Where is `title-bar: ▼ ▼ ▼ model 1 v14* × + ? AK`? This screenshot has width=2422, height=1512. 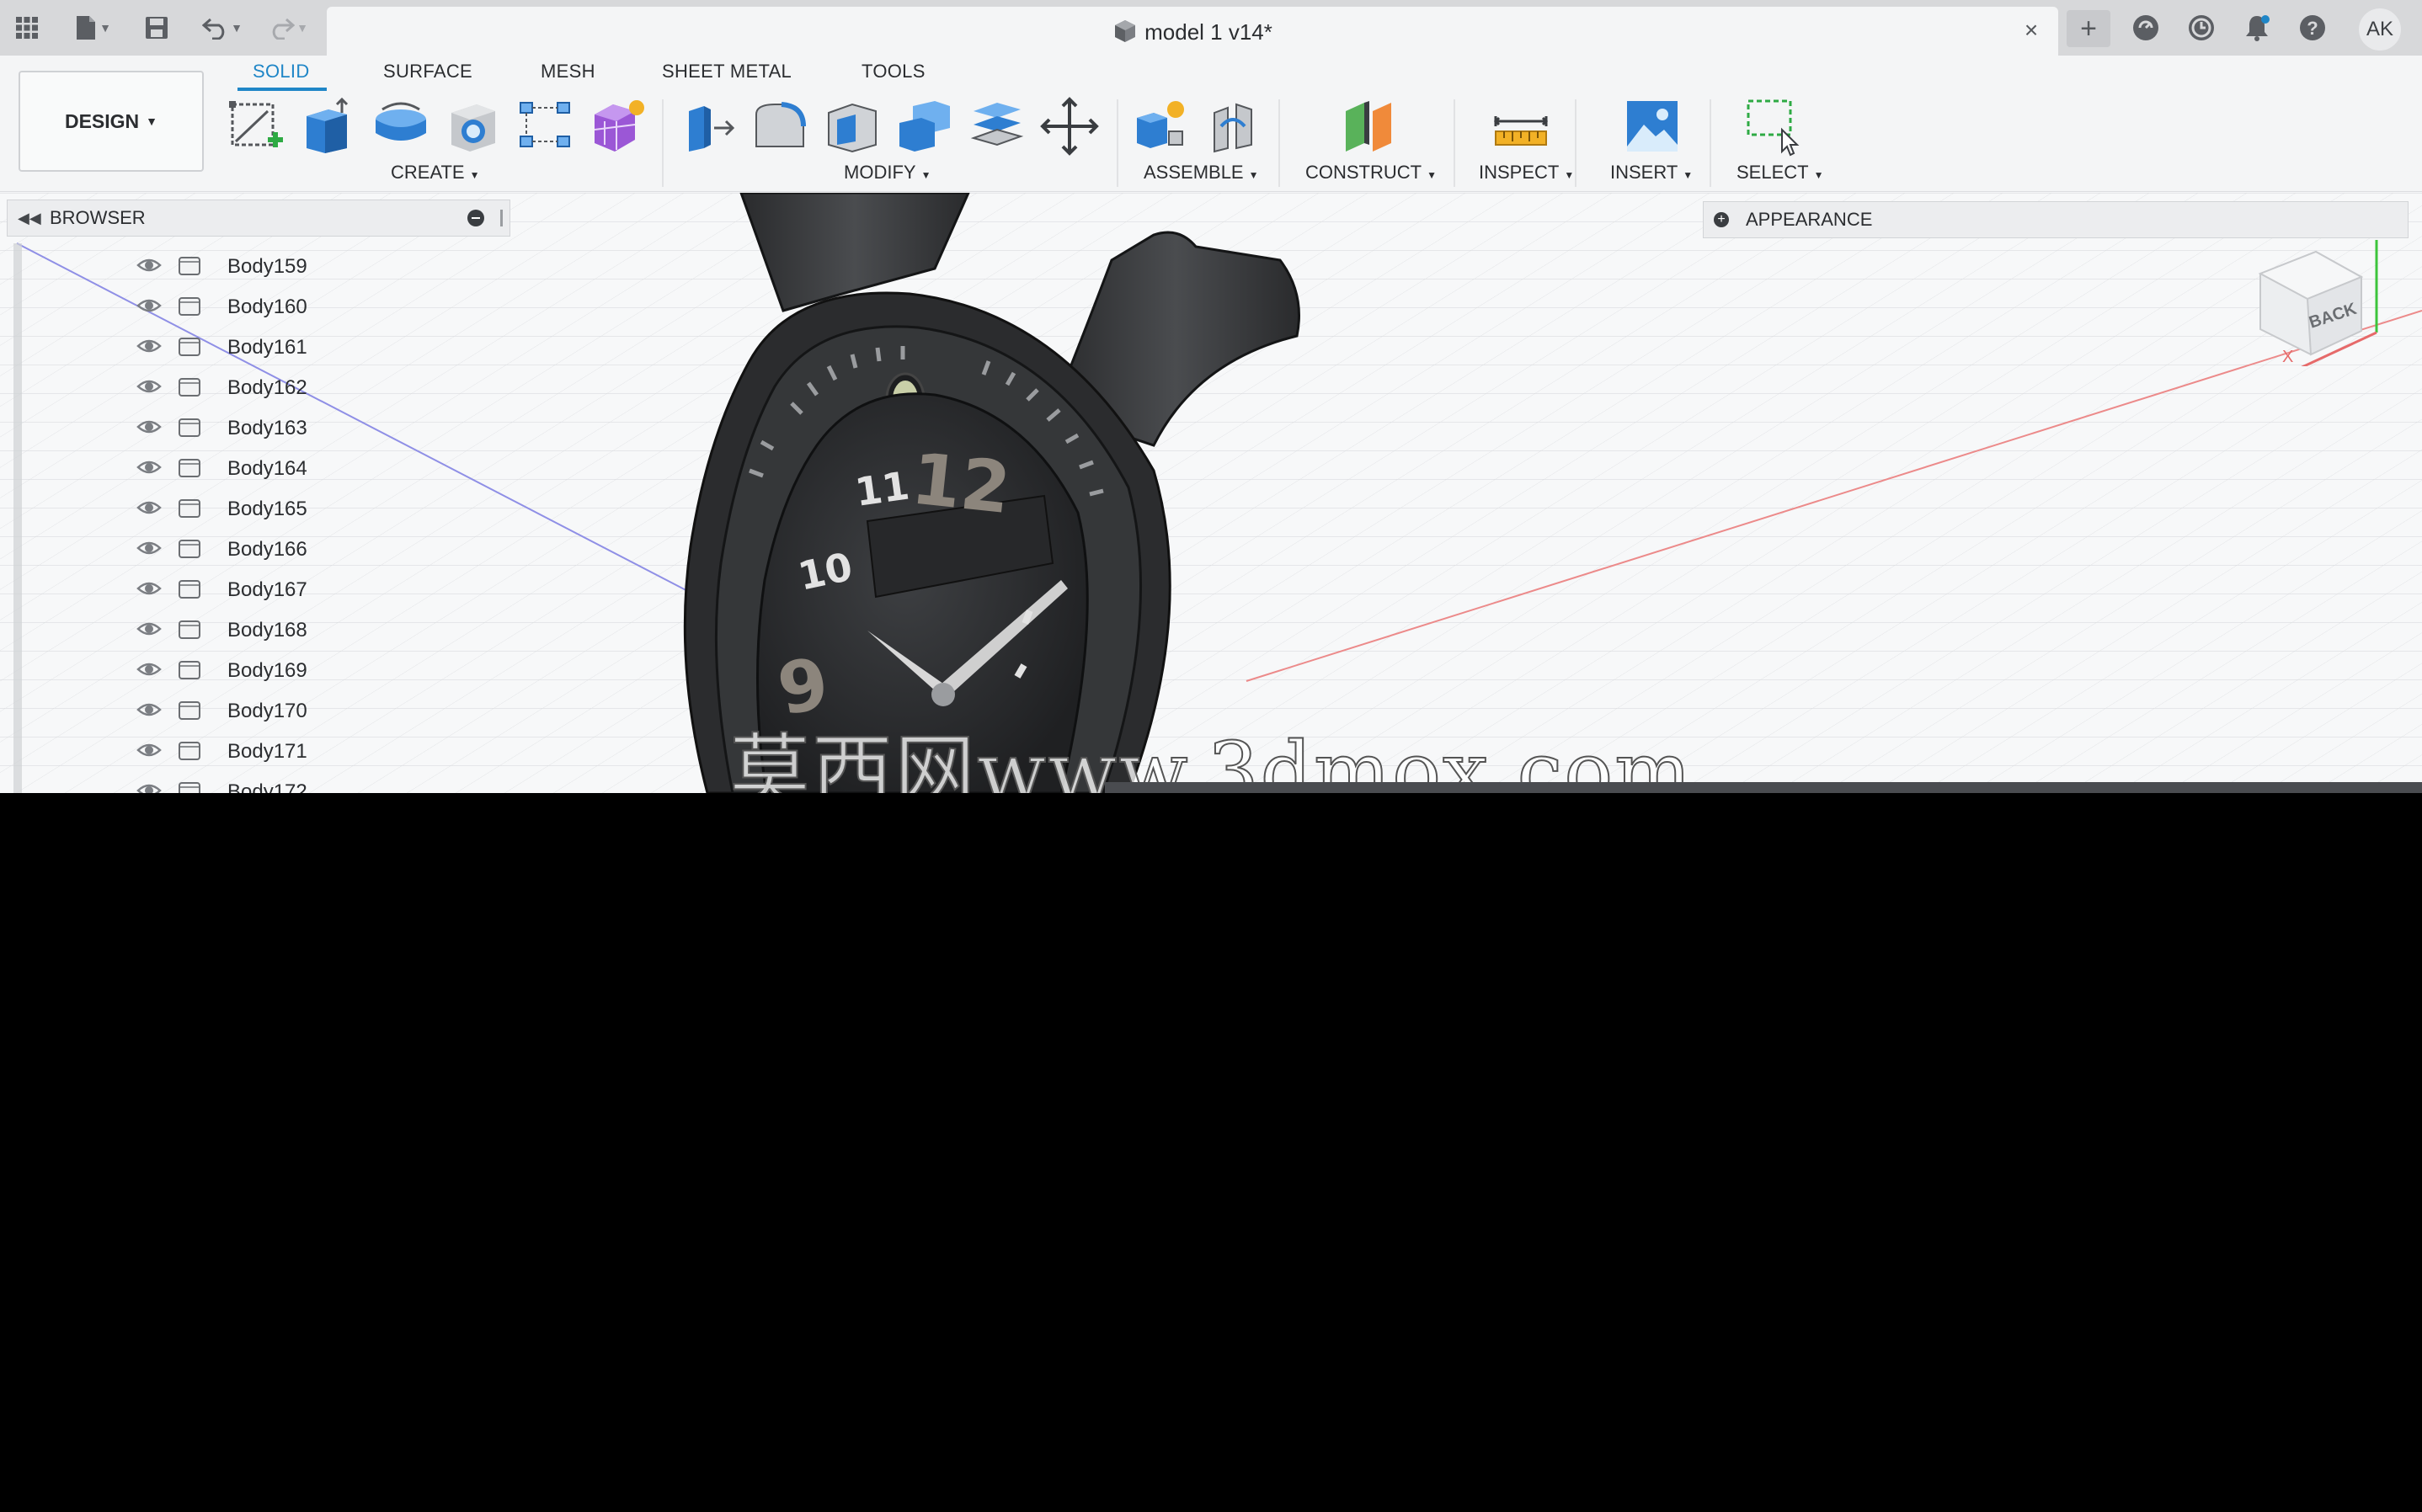 title-bar: ▼ ▼ ▼ model 1 v14* × + ? AK is located at coordinates (1211, 28).